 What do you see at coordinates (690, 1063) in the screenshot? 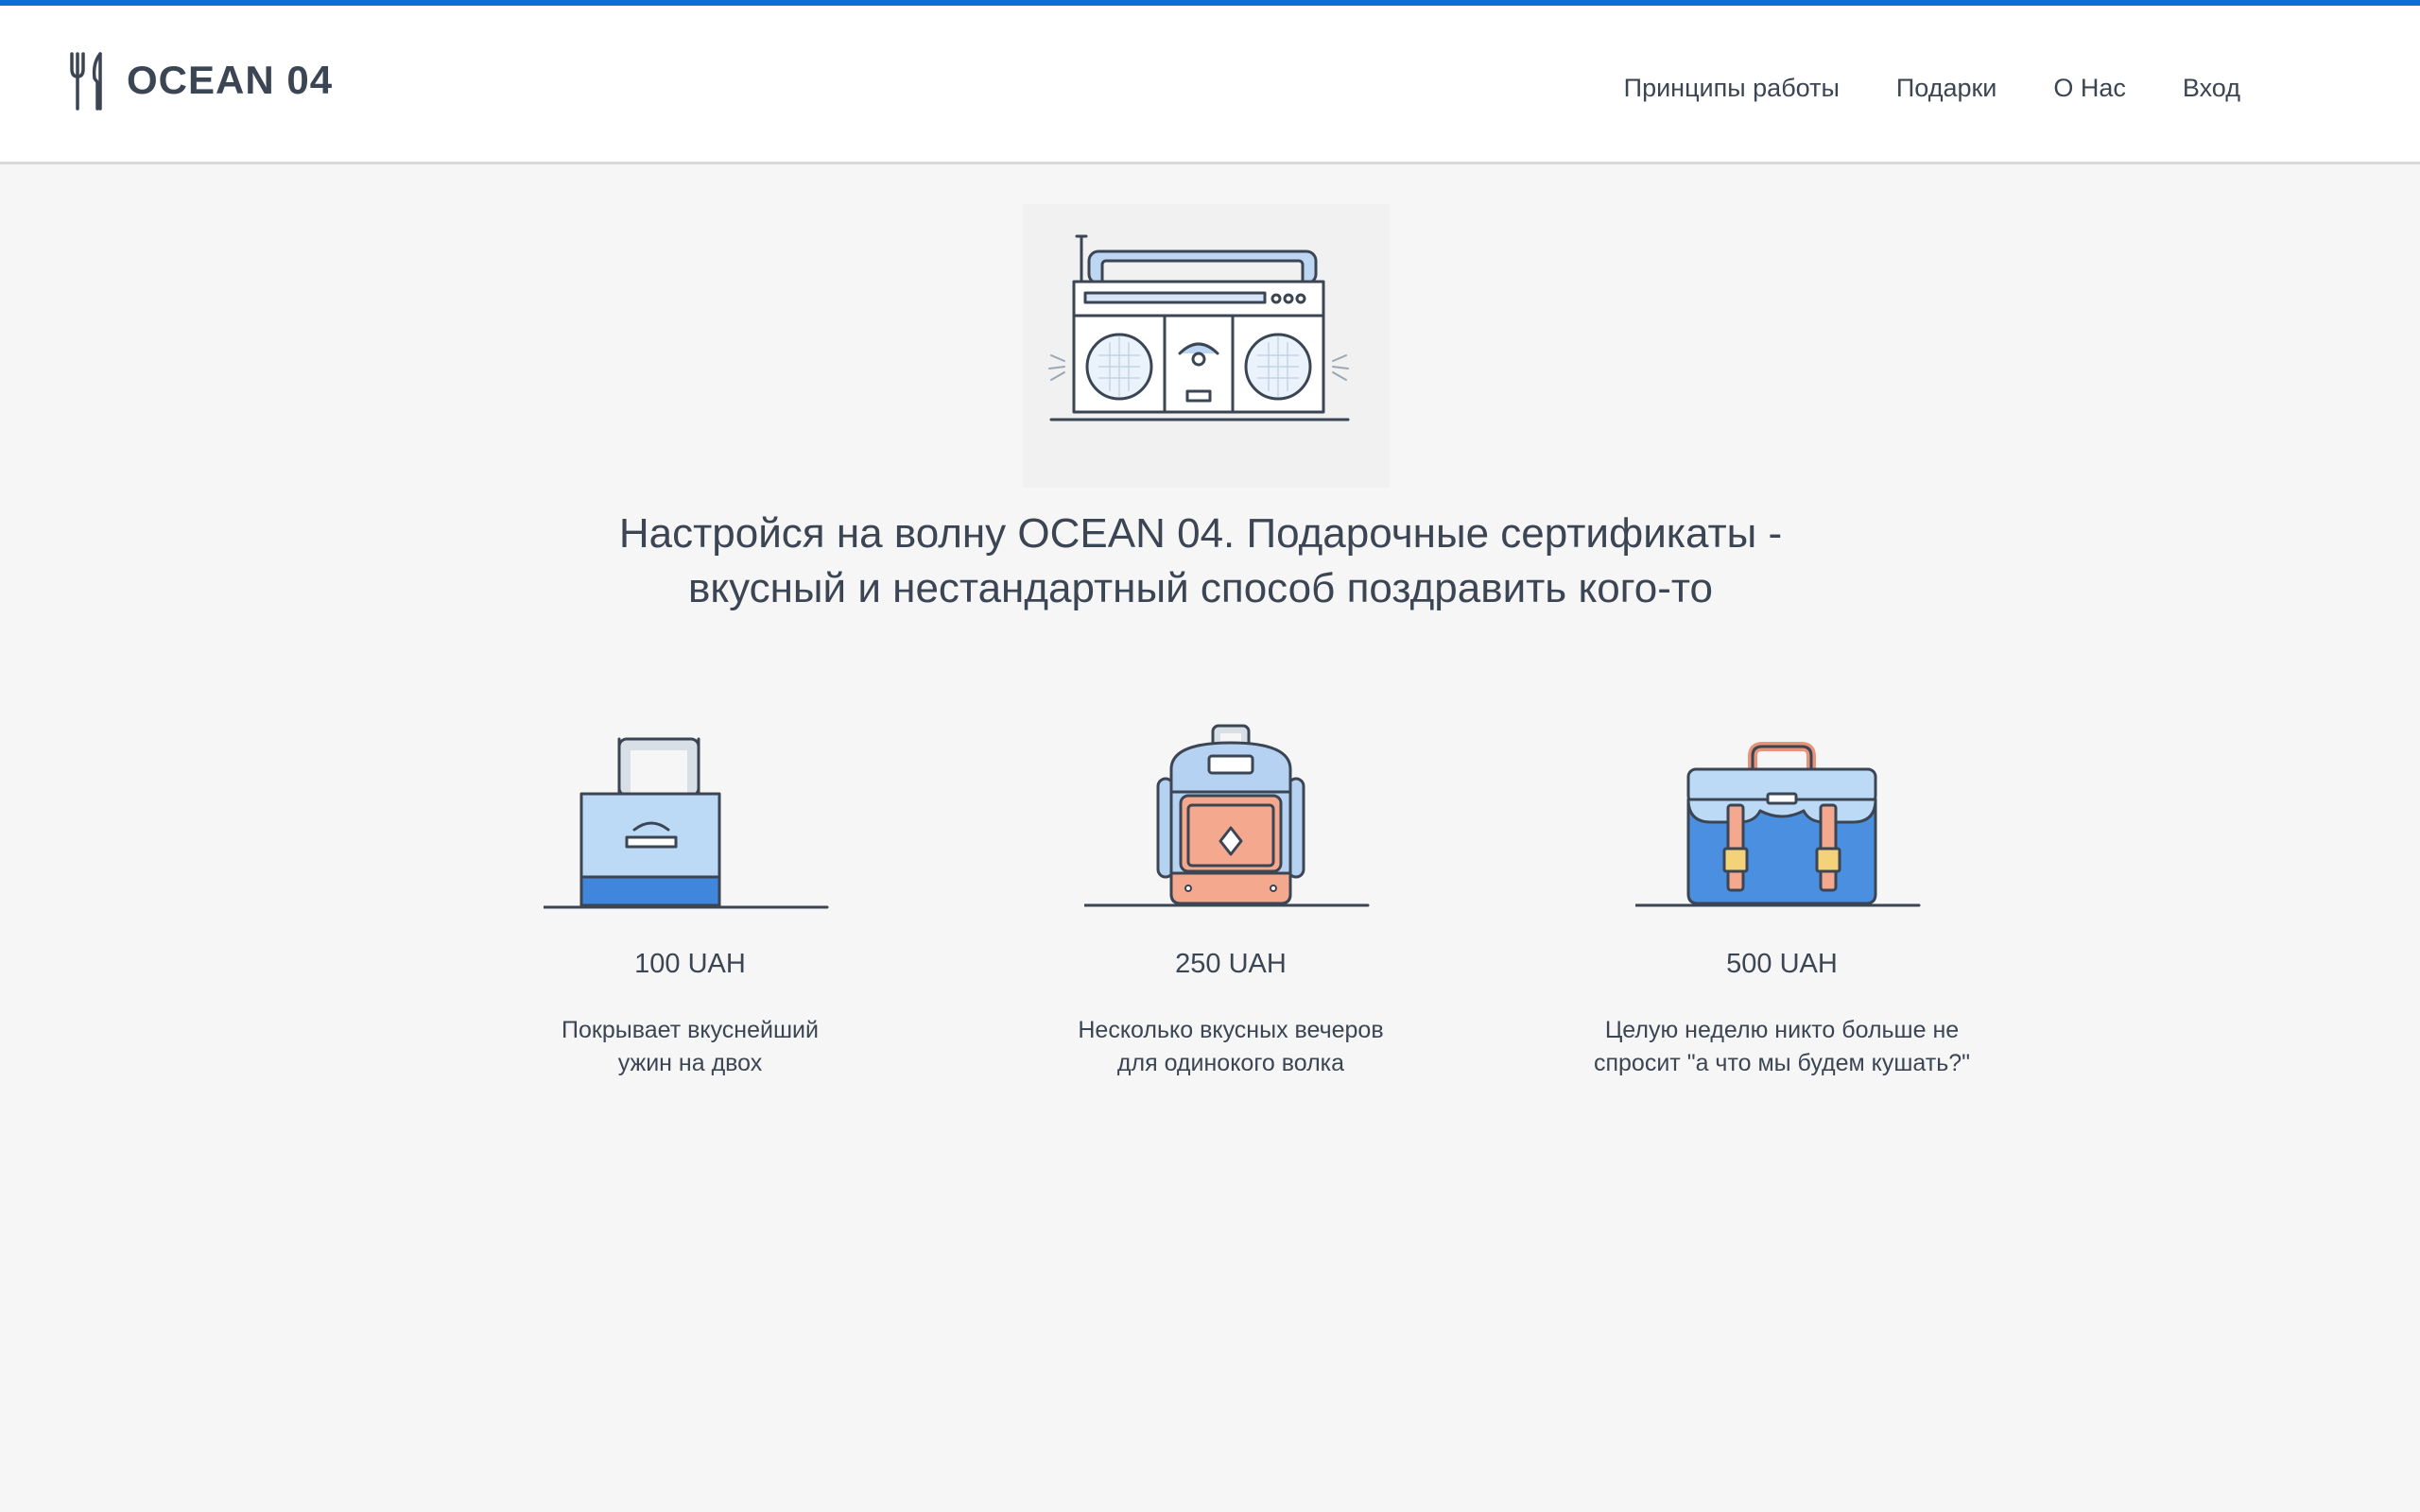
I see `offer-description-line-2: ужин на двох` at bounding box center [690, 1063].